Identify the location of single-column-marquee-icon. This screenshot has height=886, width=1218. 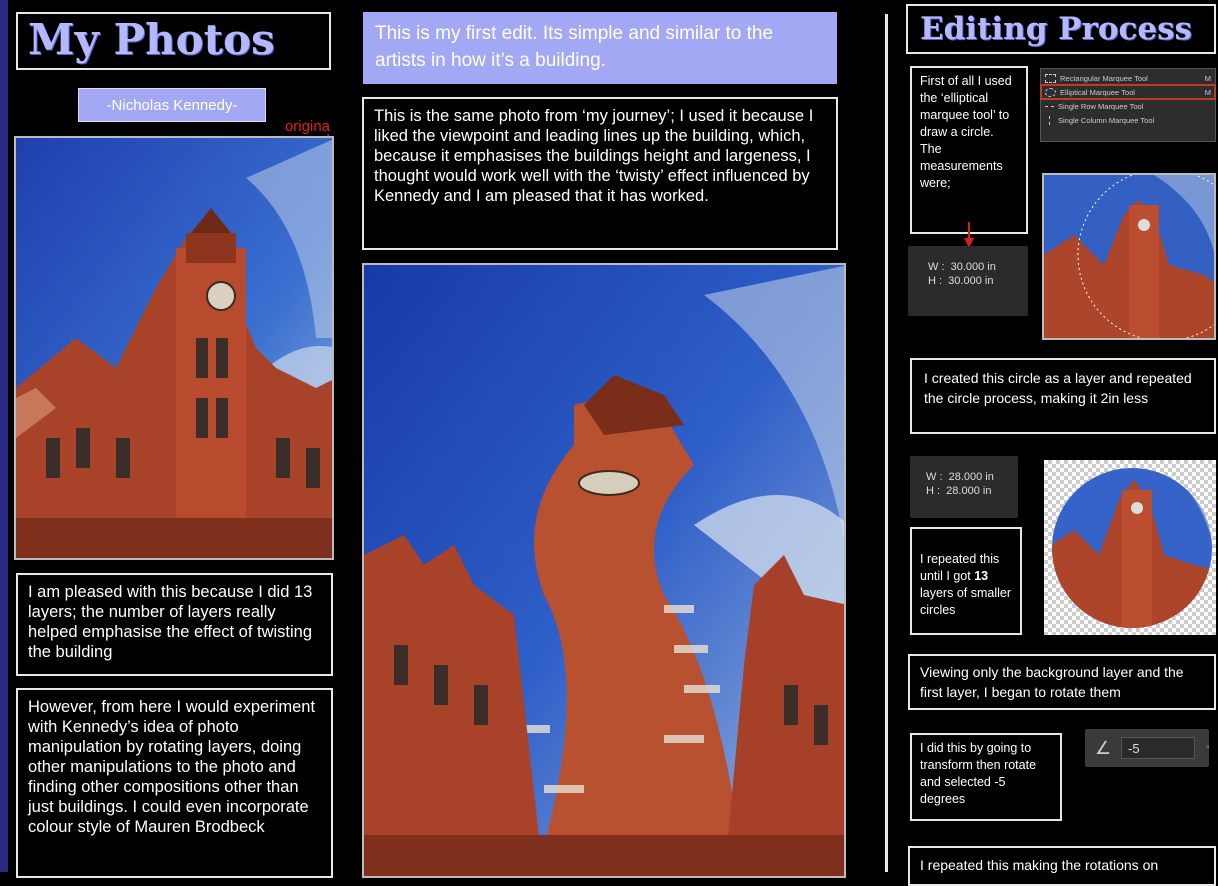
(1049, 120).